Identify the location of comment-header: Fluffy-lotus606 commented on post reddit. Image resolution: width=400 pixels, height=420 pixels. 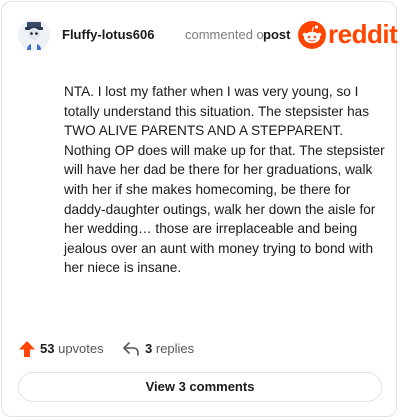
(208, 35).